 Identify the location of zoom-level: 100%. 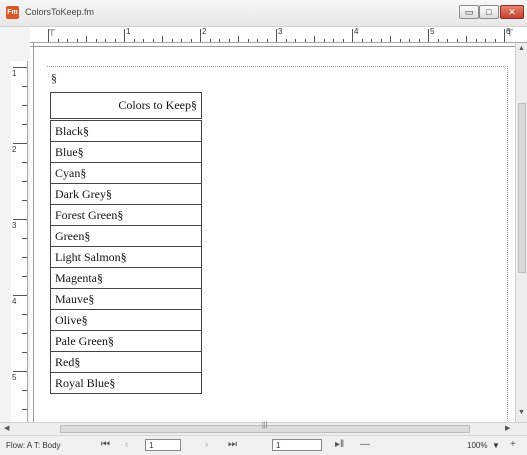
(477, 445).